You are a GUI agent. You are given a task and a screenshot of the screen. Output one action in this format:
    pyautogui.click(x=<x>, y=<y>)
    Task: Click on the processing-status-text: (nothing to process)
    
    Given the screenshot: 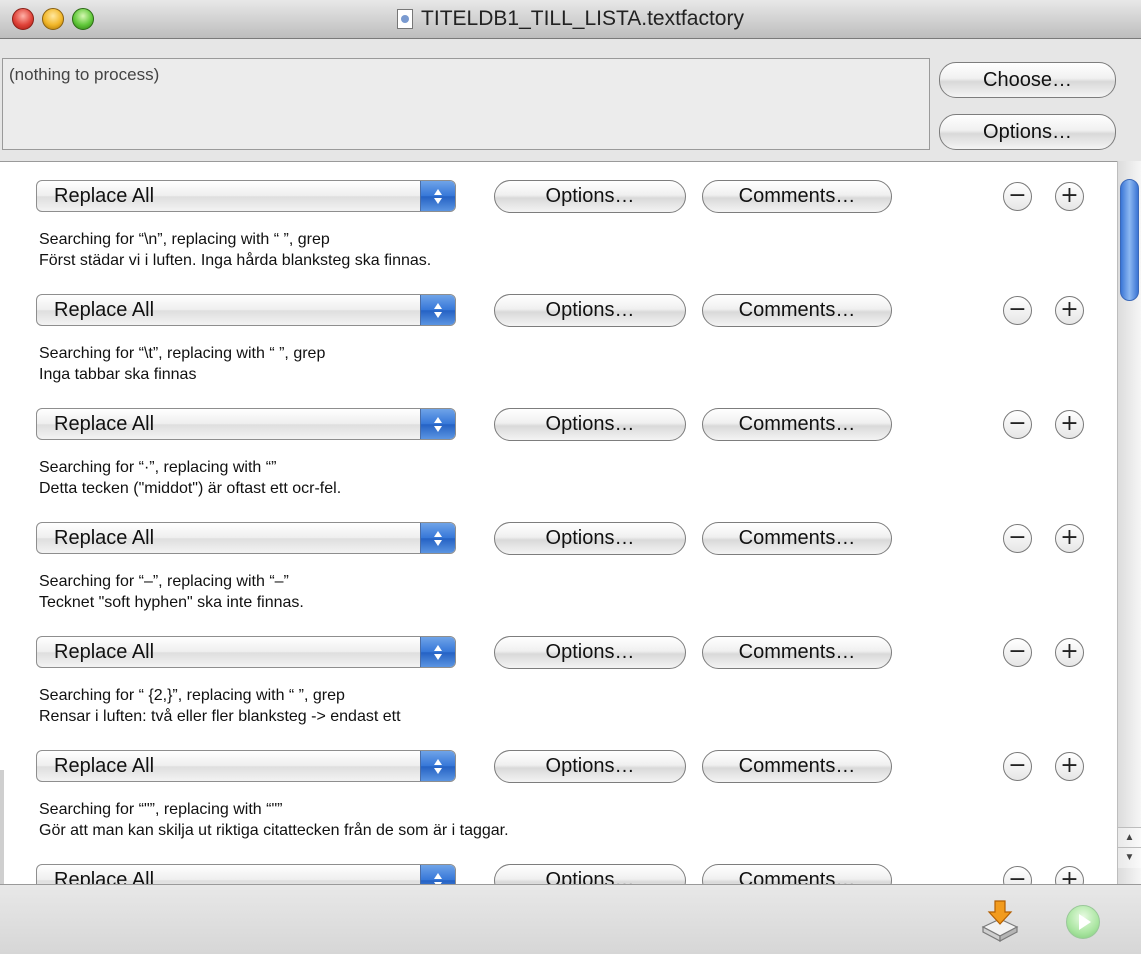 What is the action you would take?
    pyautogui.click(x=84, y=74)
    